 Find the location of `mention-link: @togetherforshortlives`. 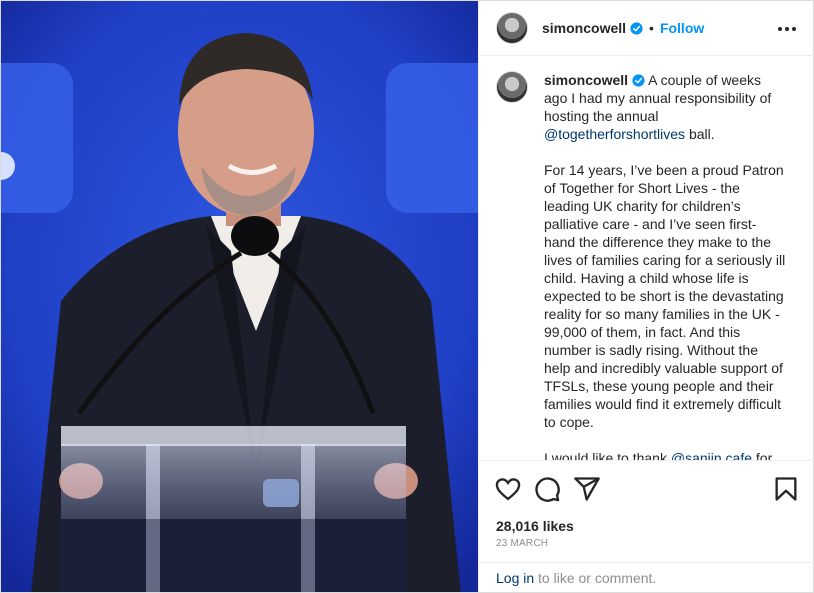

mention-link: @togetherforshortlives is located at coordinates (614, 134).